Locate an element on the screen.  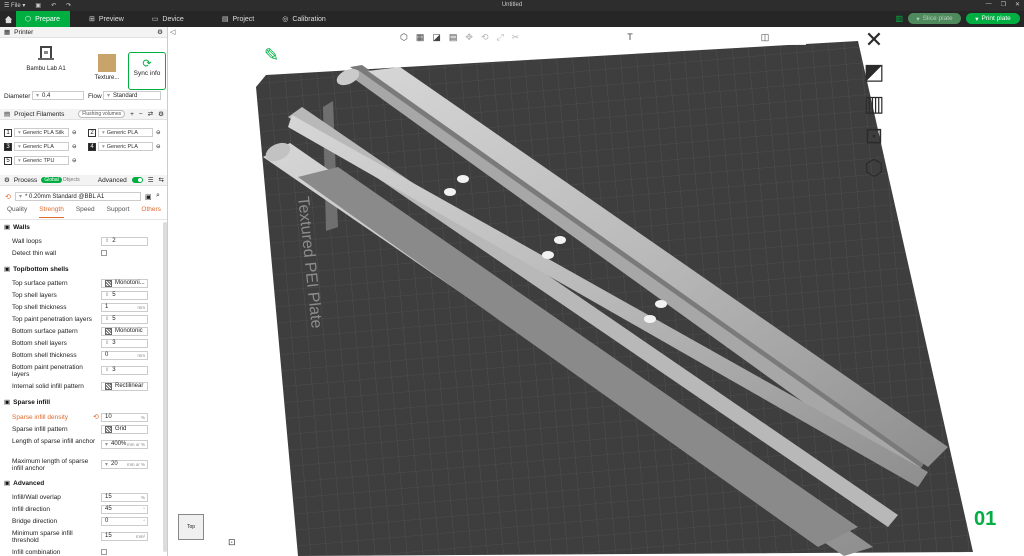
process-preset-select: ▾ * 0.20mm Standard @BBL A1 is located at coordinates (78, 196).